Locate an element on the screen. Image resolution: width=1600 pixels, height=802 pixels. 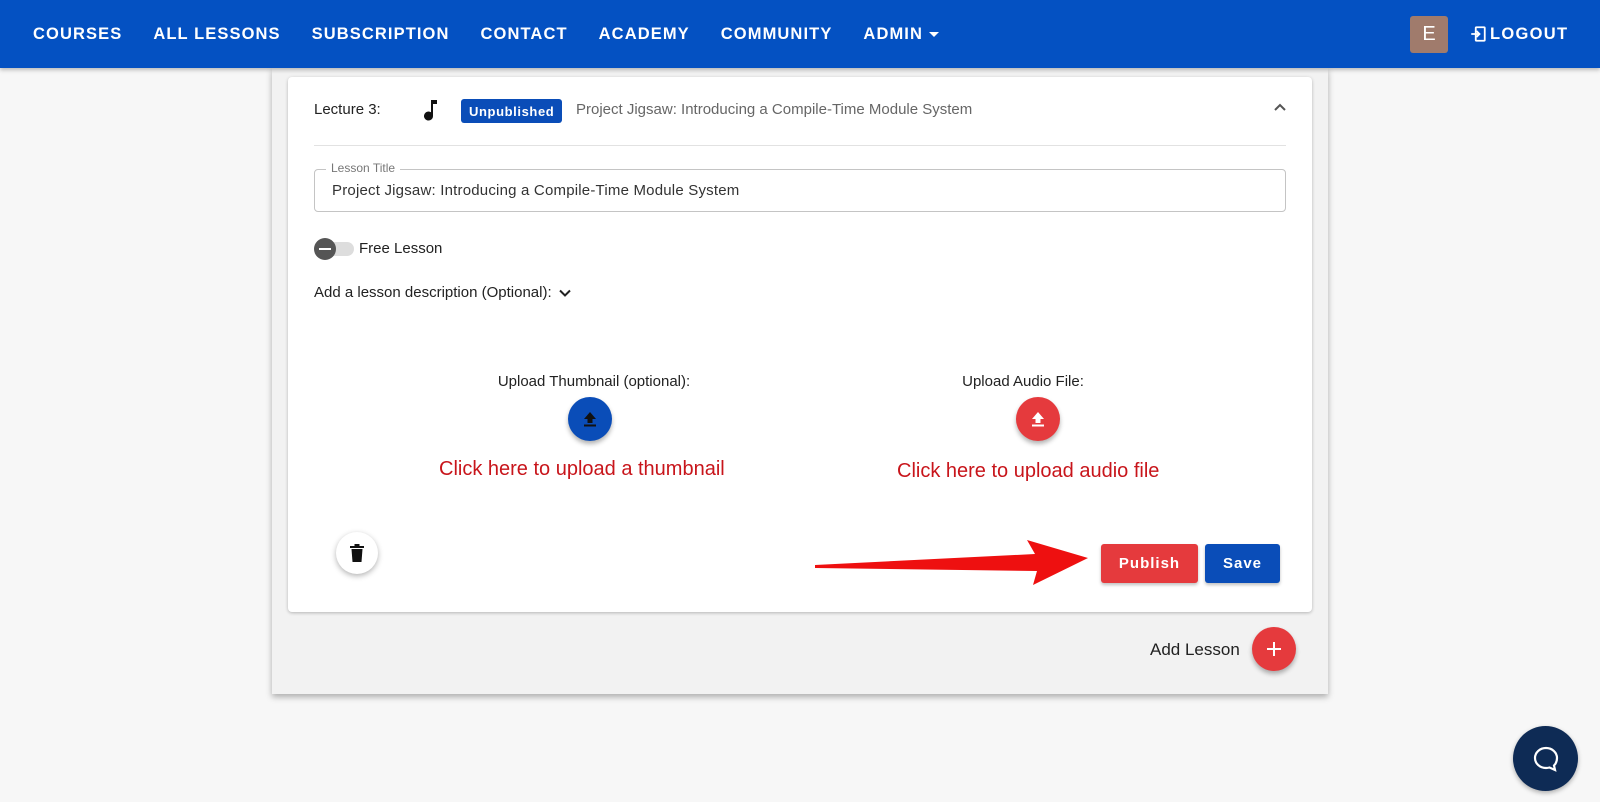
add-lesson-label: Add Lesson is located at coordinates (1195, 649).